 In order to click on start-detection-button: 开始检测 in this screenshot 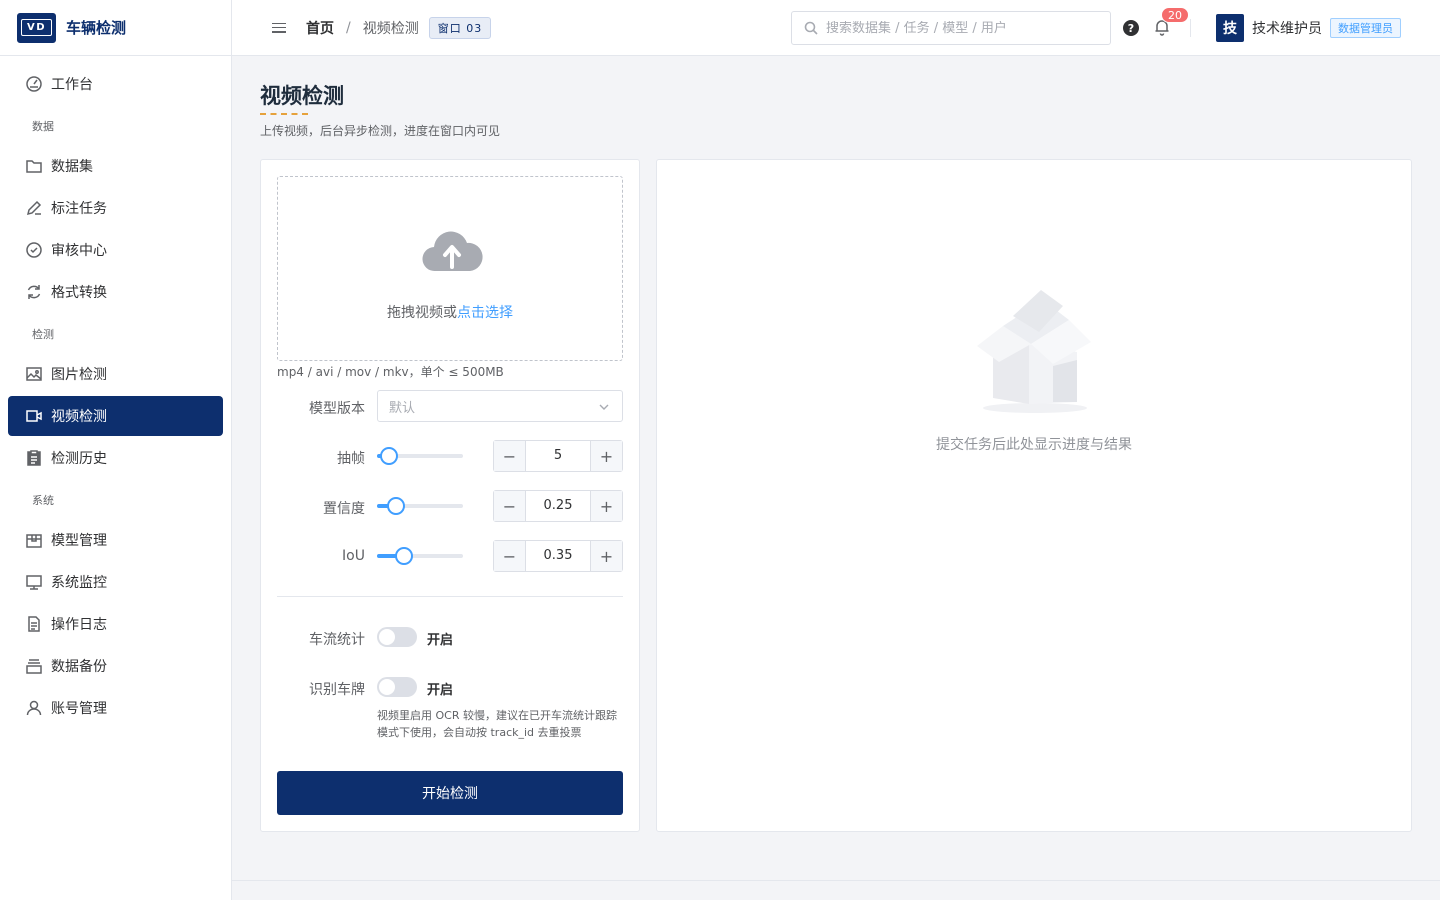, I will do `click(450, 793)`.